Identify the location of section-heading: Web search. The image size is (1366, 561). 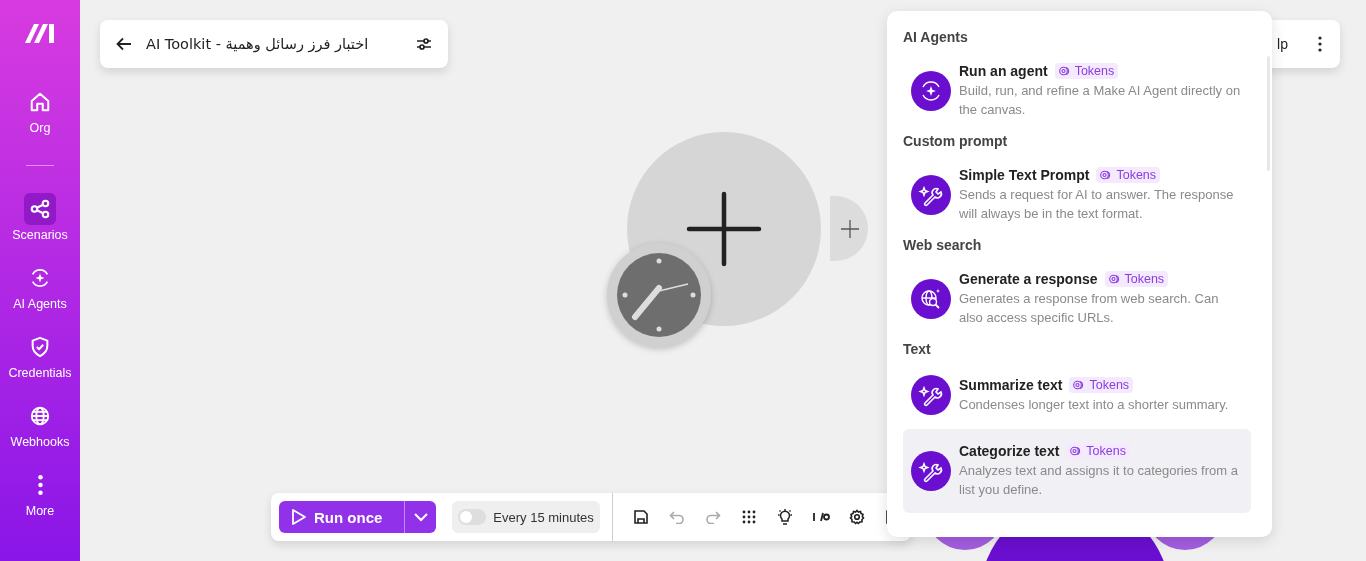
(943, 246).